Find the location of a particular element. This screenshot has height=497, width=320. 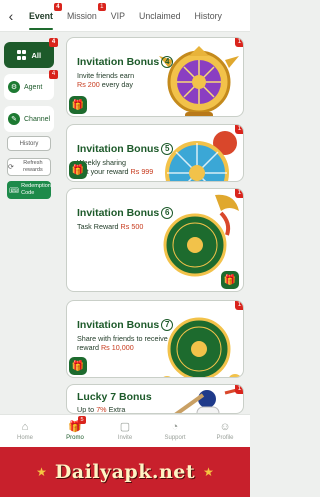

card-title: Invitation Bonus 7 is located at coordinates (125, 325).